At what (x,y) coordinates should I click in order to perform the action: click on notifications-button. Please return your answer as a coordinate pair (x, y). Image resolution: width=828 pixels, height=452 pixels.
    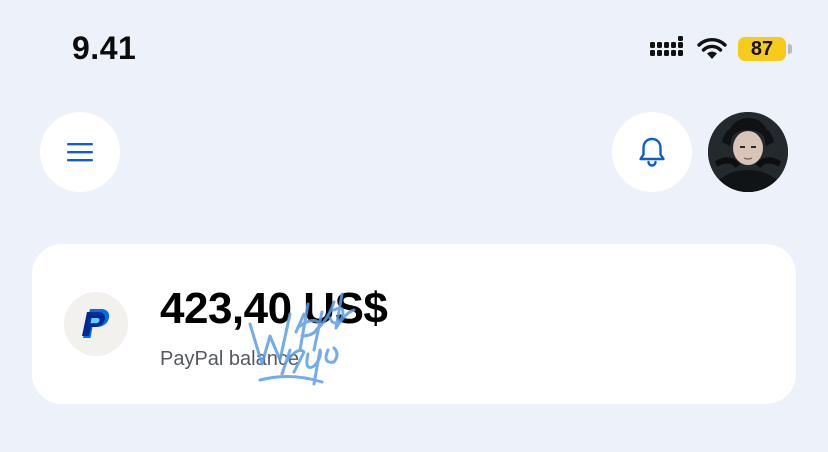
    Looking at the image, I should click on (652, 152).